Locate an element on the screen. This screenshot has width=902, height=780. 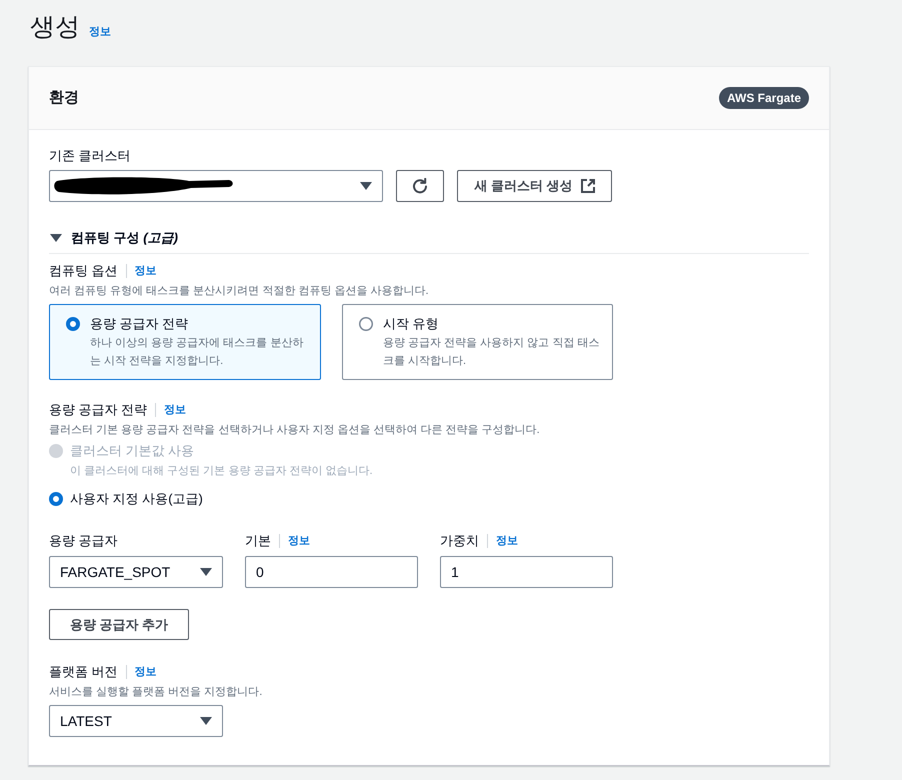
radio-label: 클러스터 기본값 사용 is located at coordinates (132, 451).